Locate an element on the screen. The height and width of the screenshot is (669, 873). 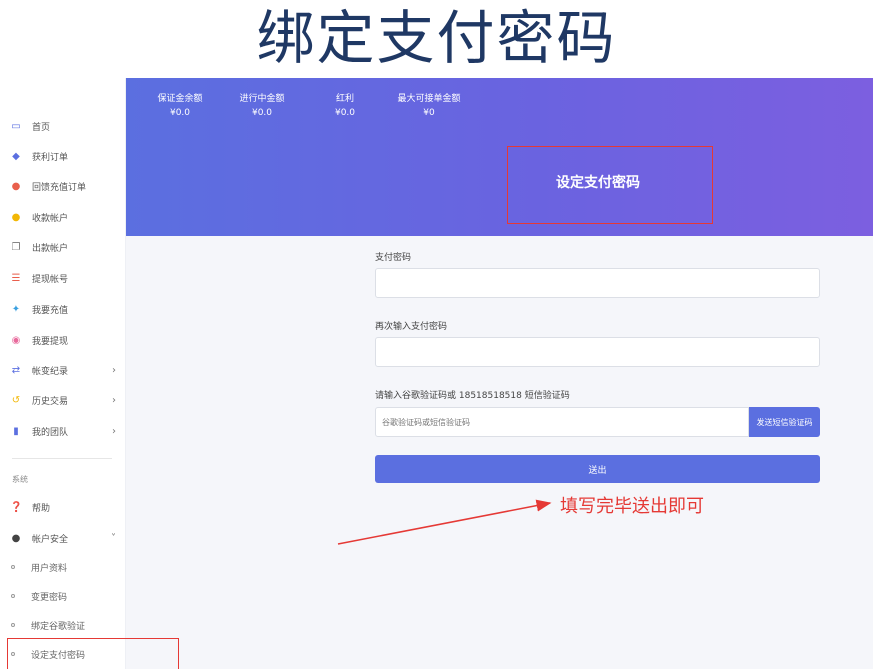
stat-value: ¥0 is located at coordinates (429, 113).